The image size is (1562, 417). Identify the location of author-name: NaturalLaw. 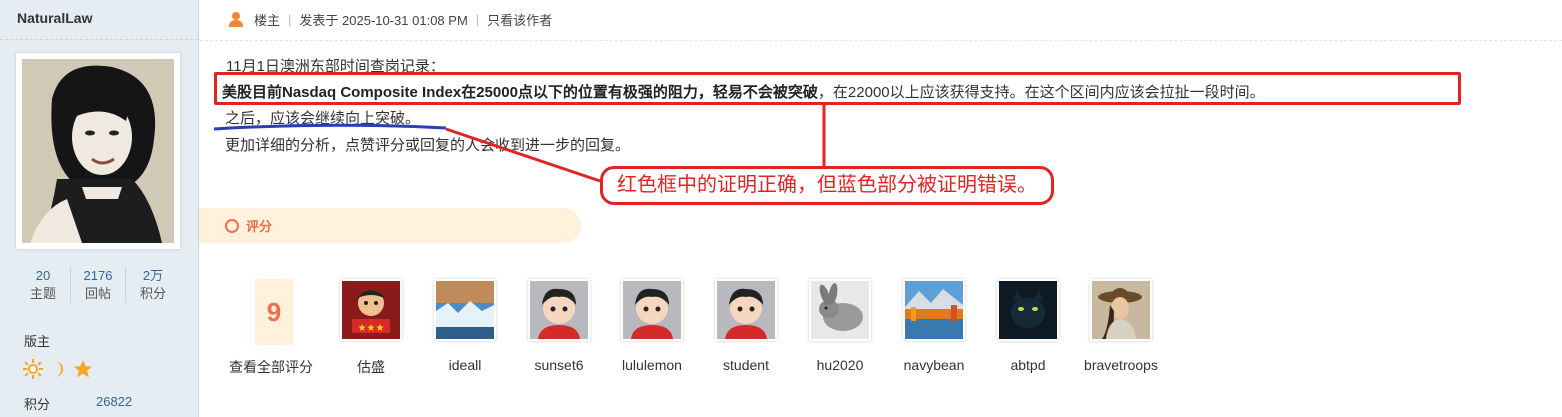
(54, 18).